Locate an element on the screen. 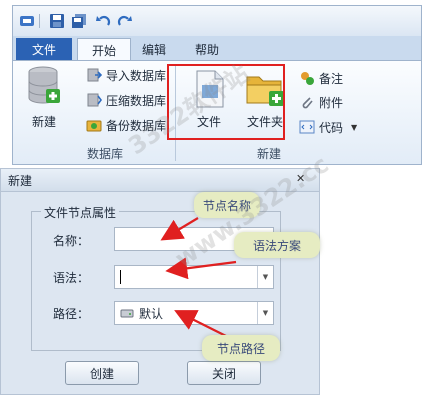 Image resolution: width=434 pixels, height=403 pixels. path-callout: 节点路径 is located at coordinates (241, 348).